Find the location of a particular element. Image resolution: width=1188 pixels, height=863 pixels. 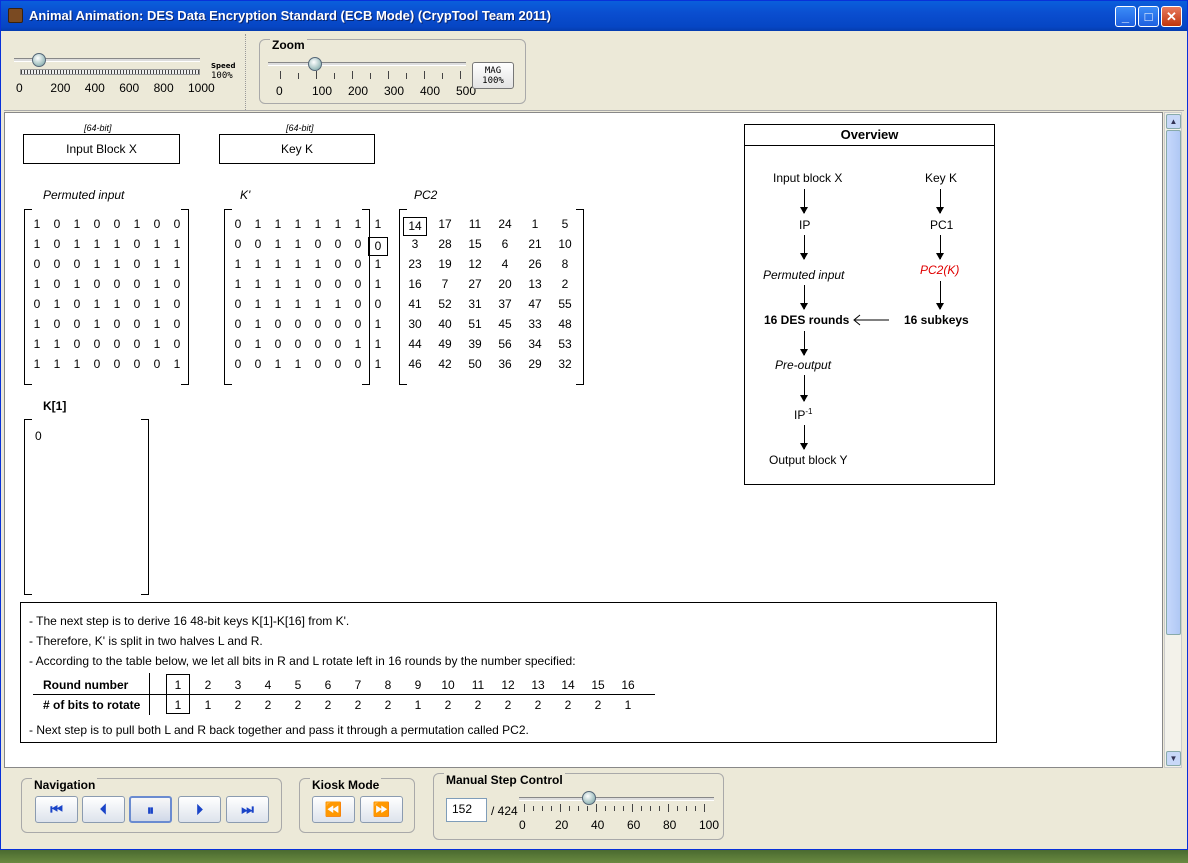

matrix-cell: 44 is located at coordinates (415, 344).